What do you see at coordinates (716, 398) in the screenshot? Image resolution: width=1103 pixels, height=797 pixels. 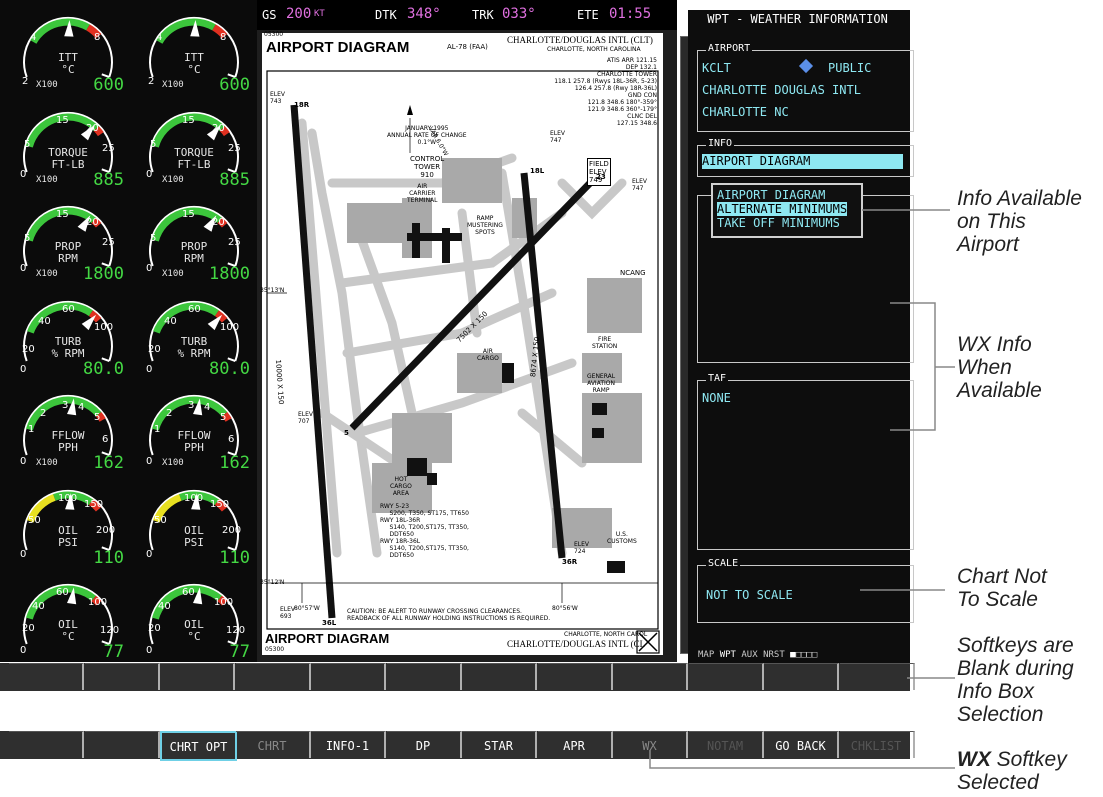 I see `taf-value: NONE` at bounding box center [716, 398].